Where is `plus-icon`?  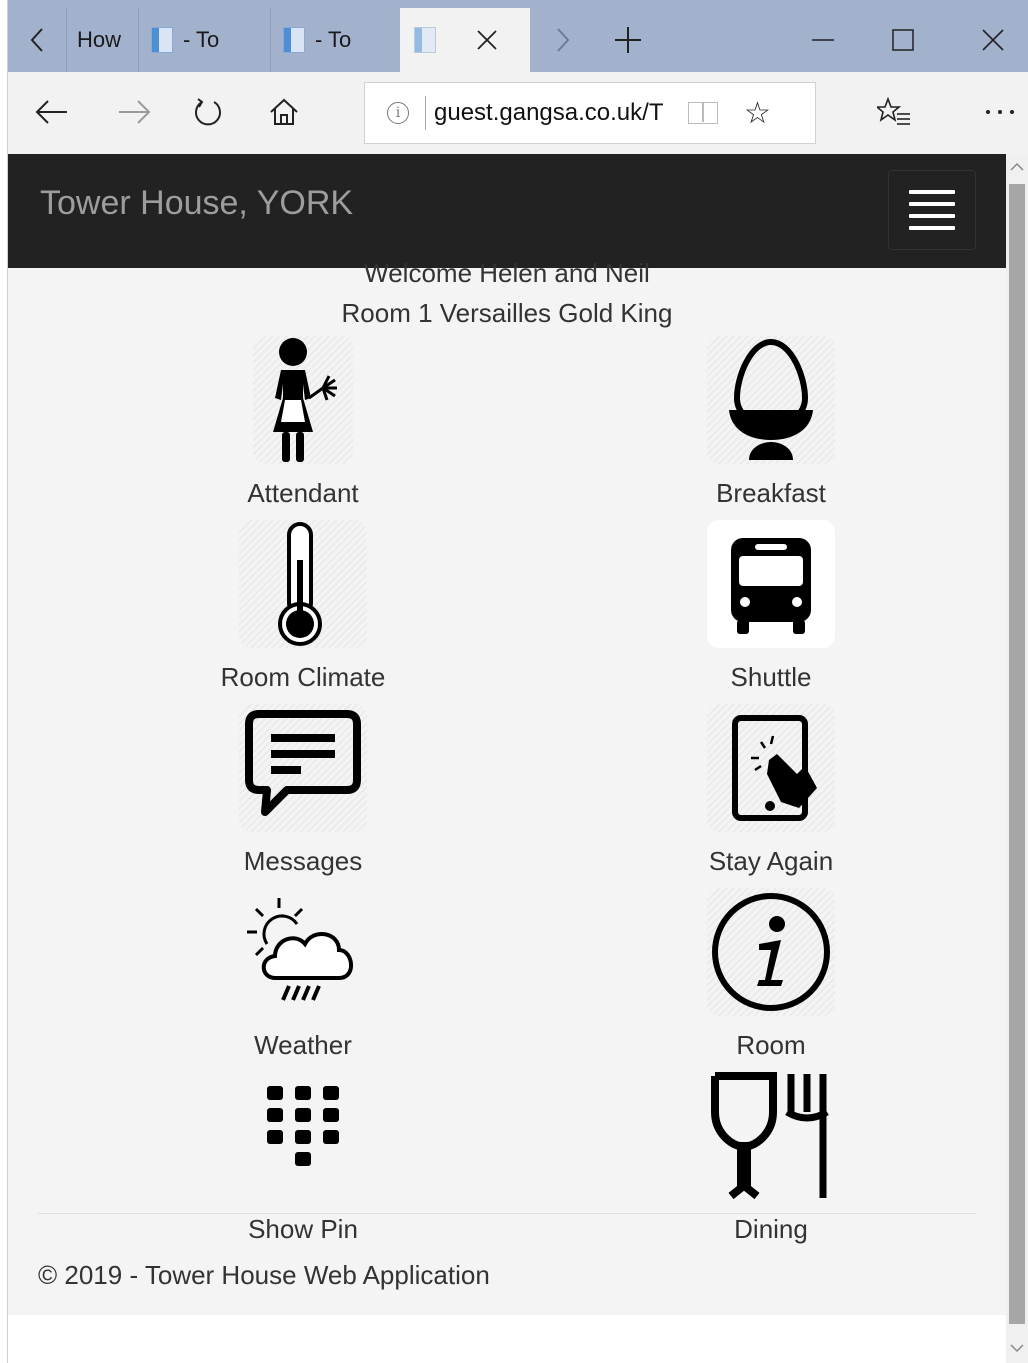 plus-icon is located at coordinates (628, 40).